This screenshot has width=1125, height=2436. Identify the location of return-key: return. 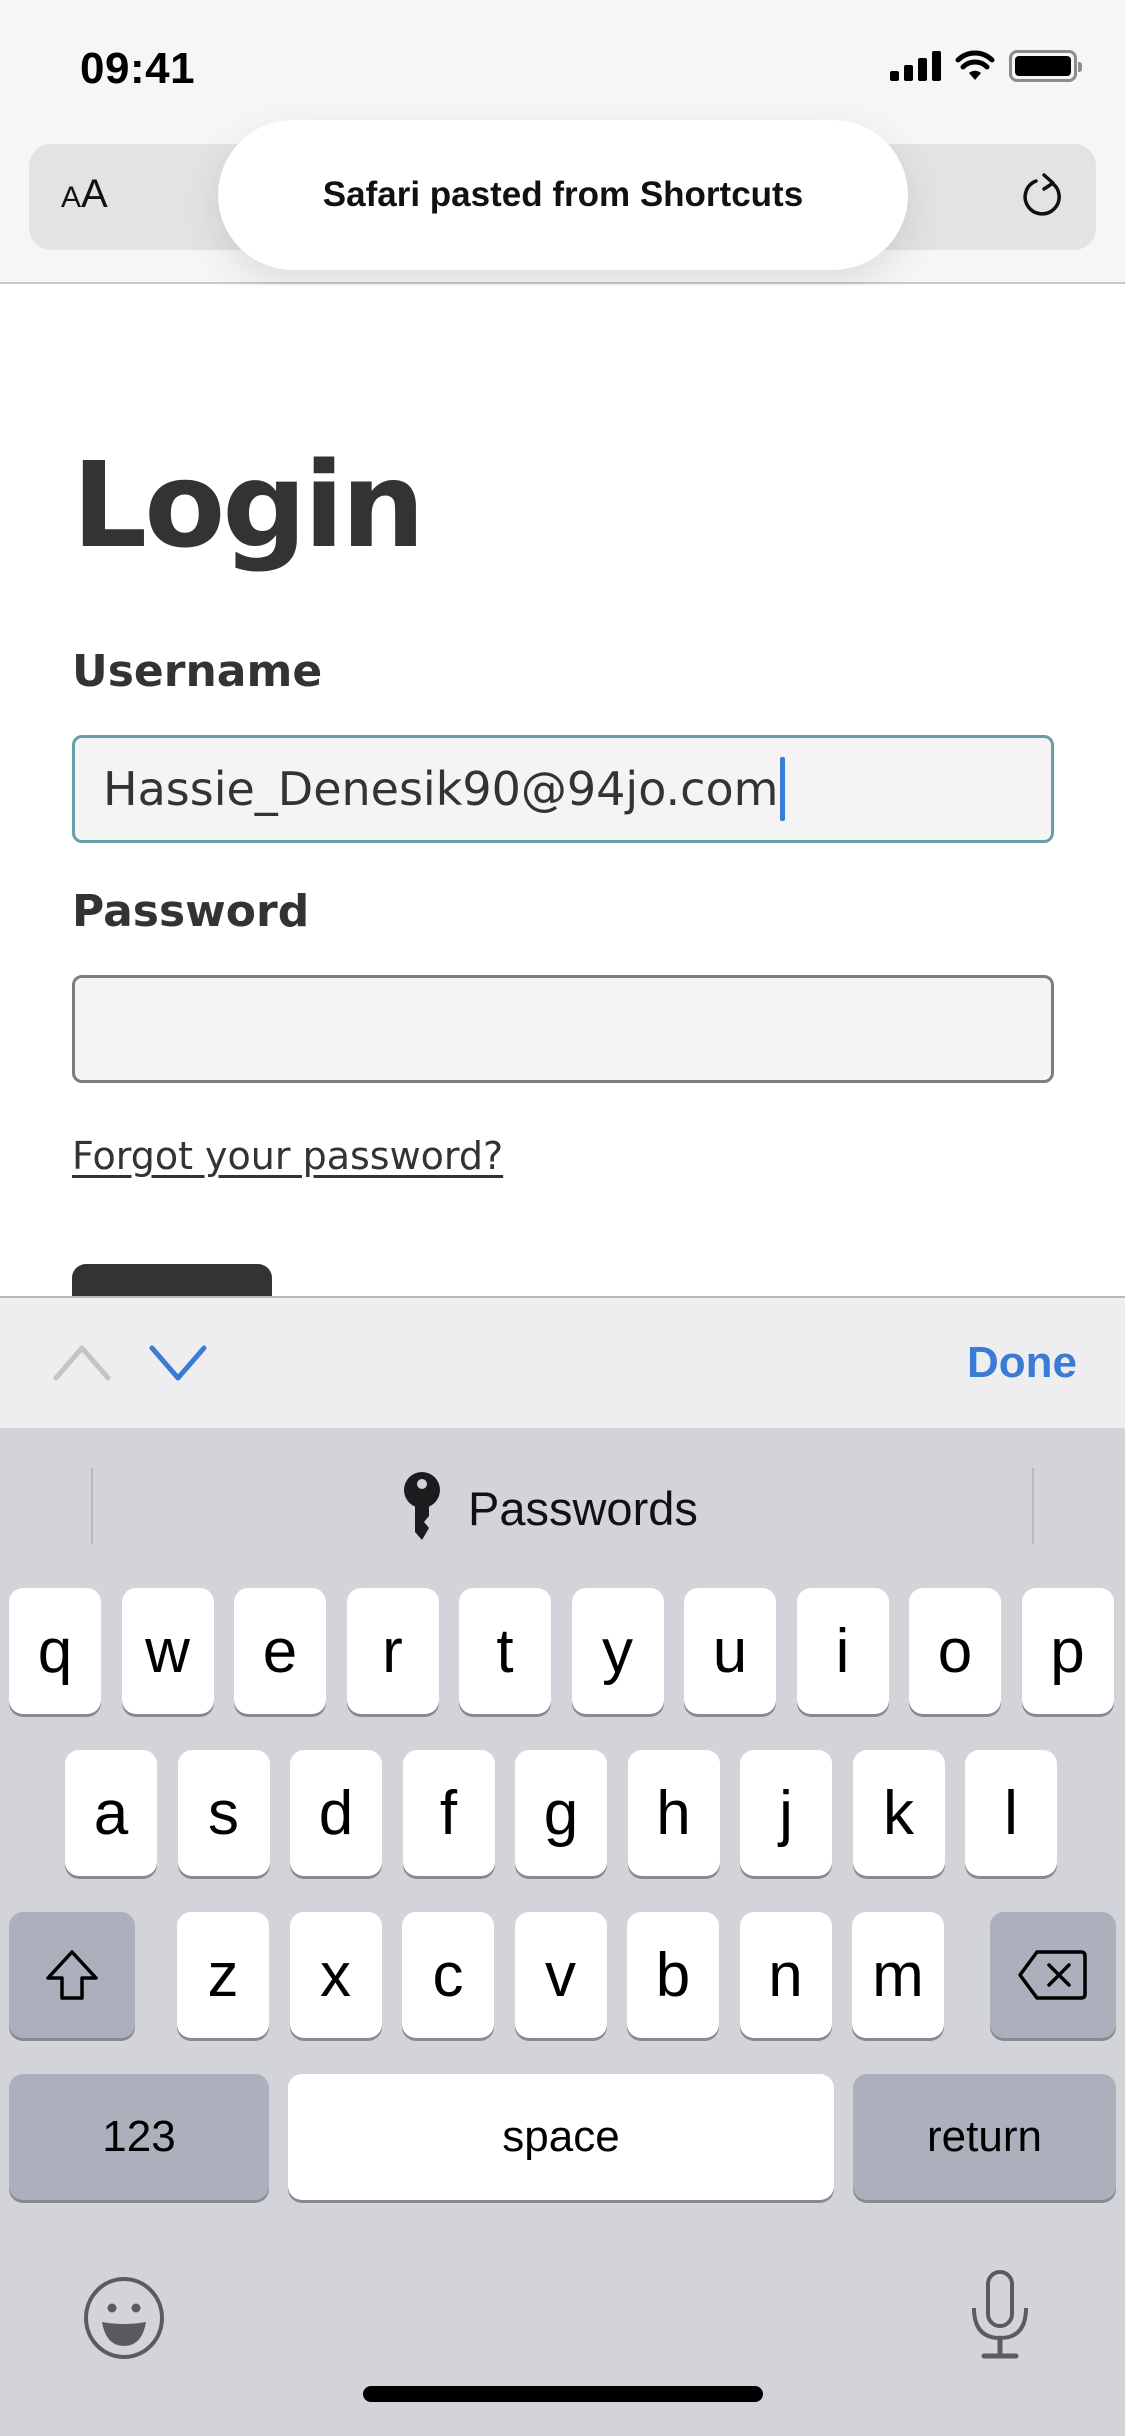
(984, 2137).